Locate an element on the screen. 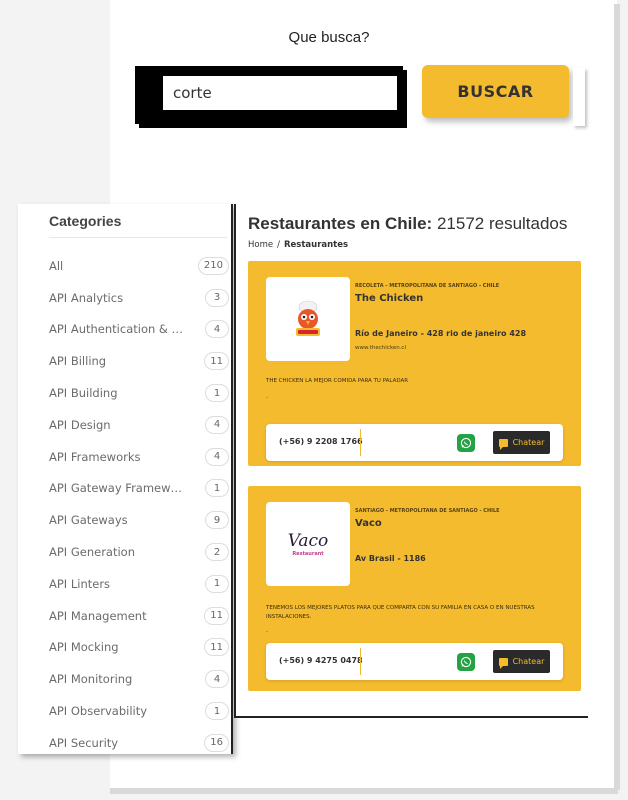 The width and height of the screenshot is (628, 800). category-item-api-linters: API Linters 1 is located at coordinates (139, 584).